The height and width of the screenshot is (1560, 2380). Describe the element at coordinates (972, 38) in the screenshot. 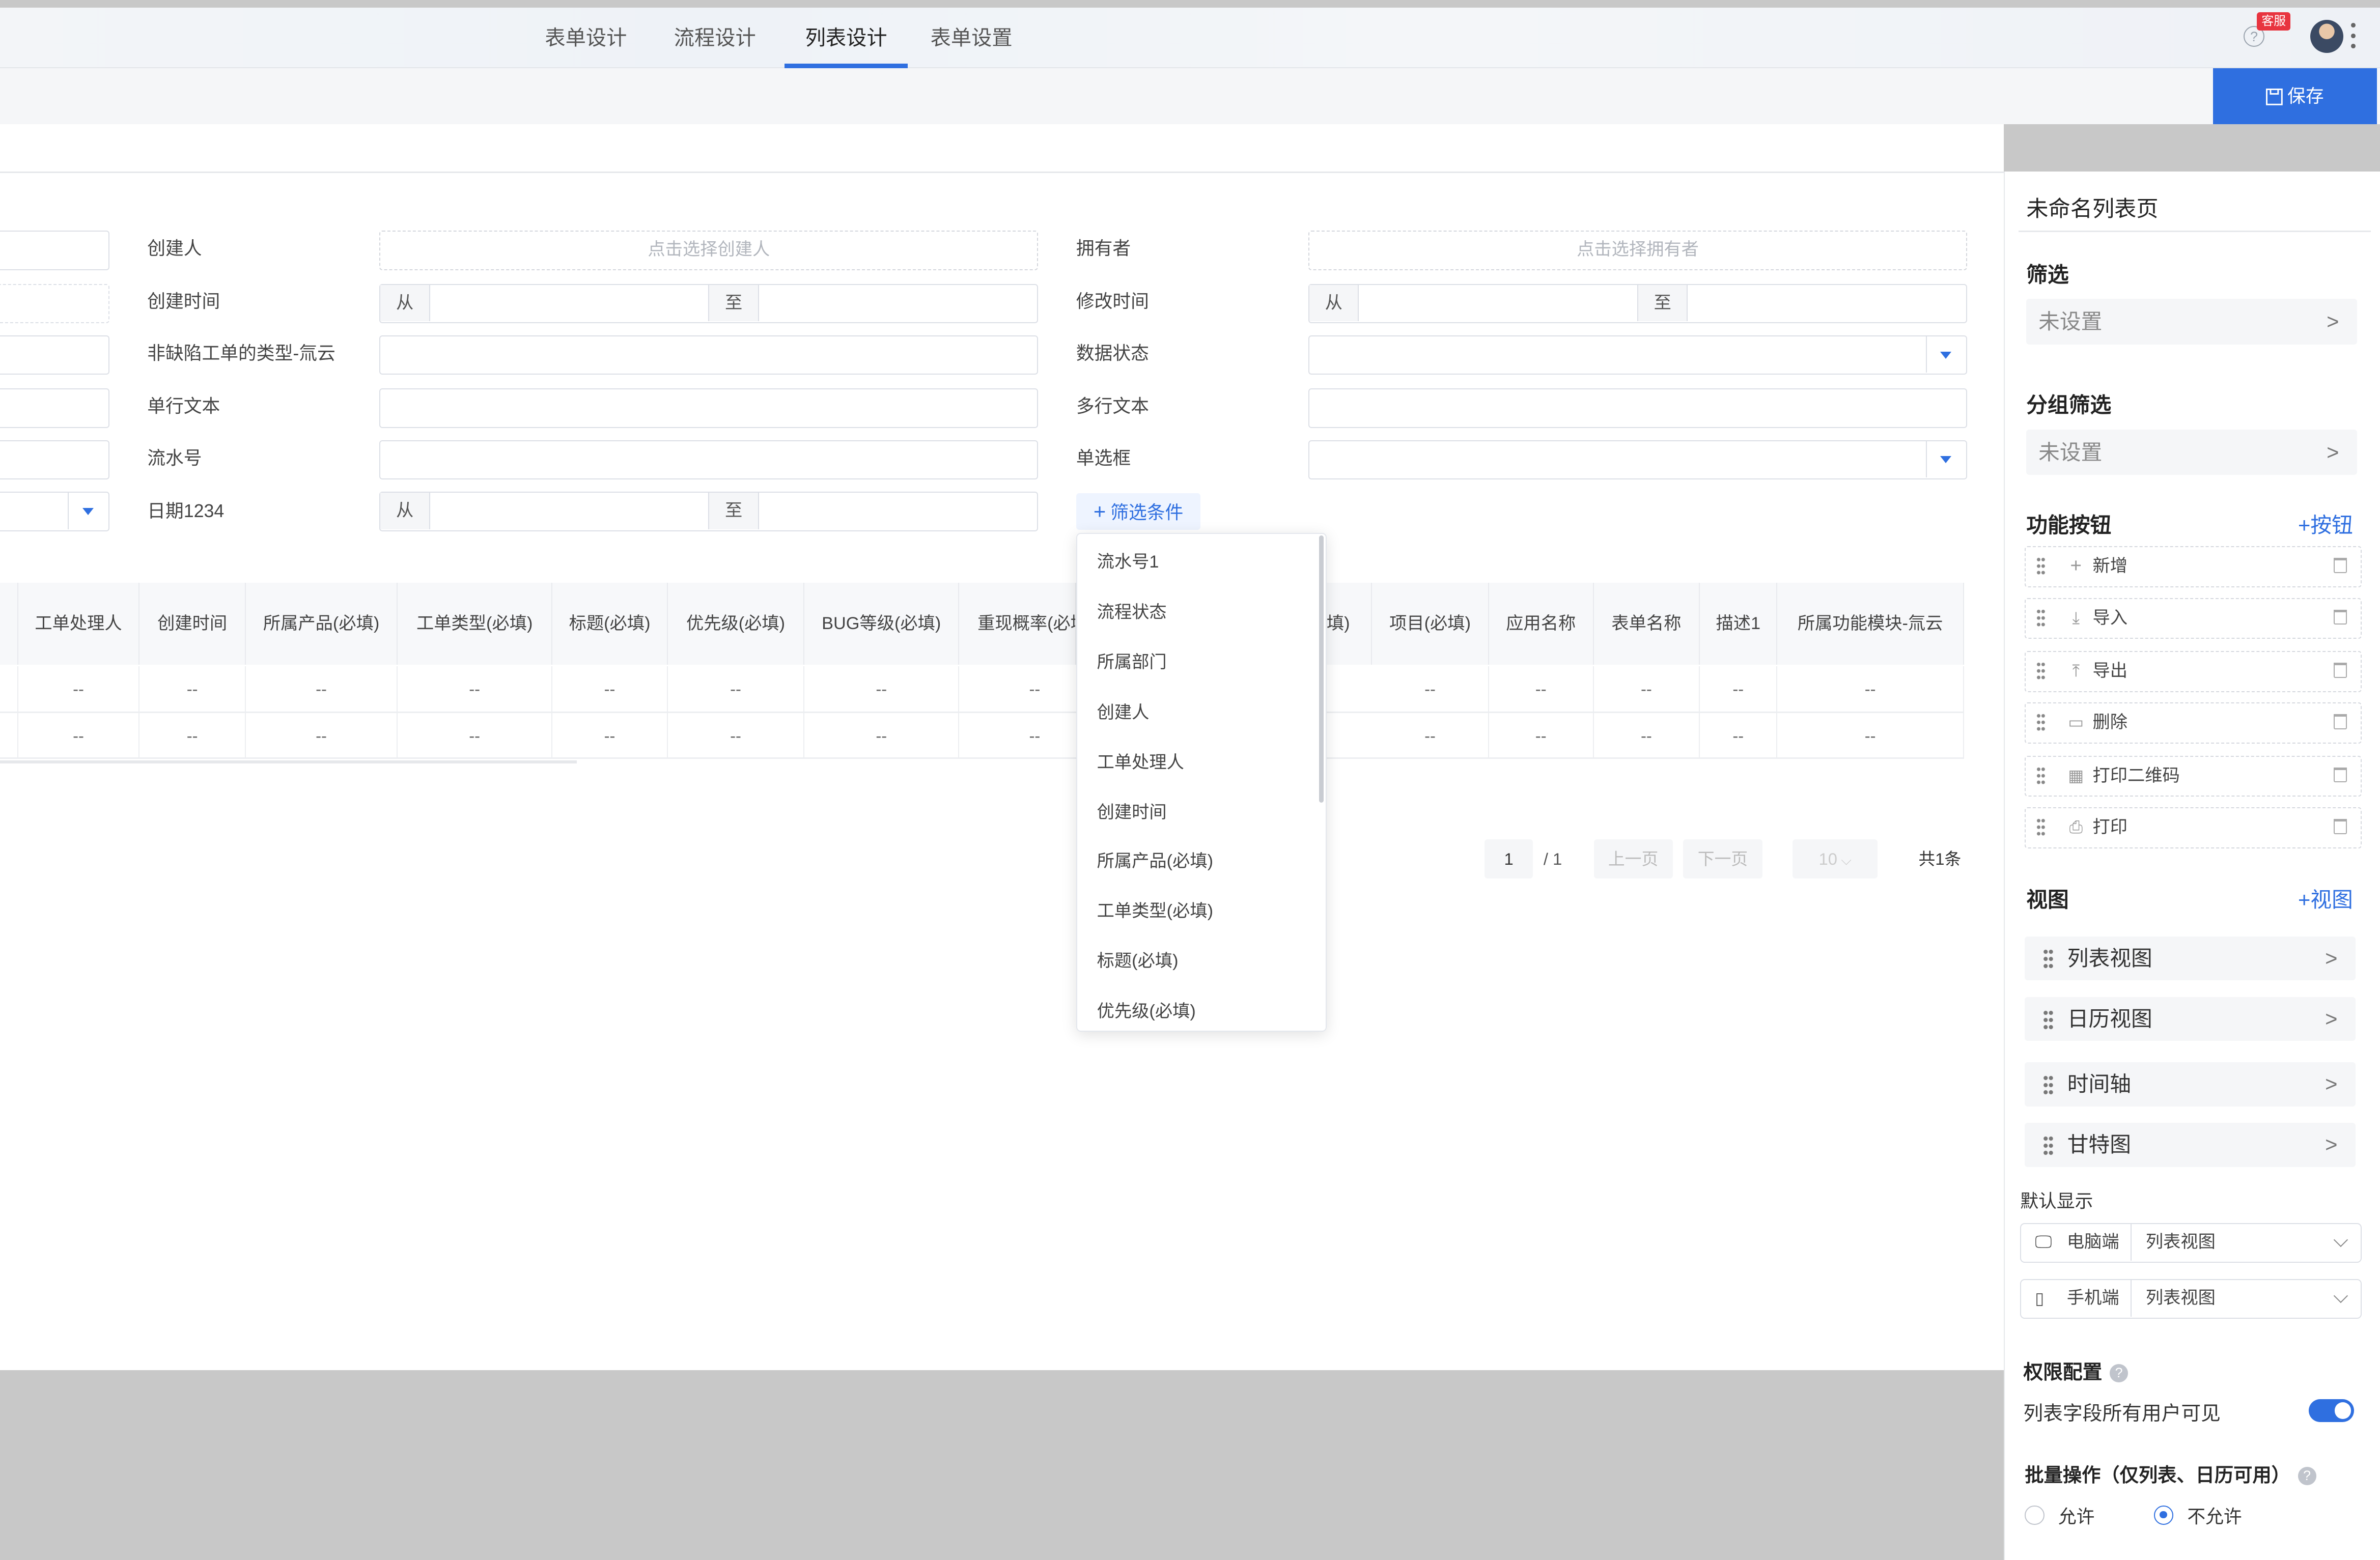

I see `tab-form-settings: 表单设置` at that location.